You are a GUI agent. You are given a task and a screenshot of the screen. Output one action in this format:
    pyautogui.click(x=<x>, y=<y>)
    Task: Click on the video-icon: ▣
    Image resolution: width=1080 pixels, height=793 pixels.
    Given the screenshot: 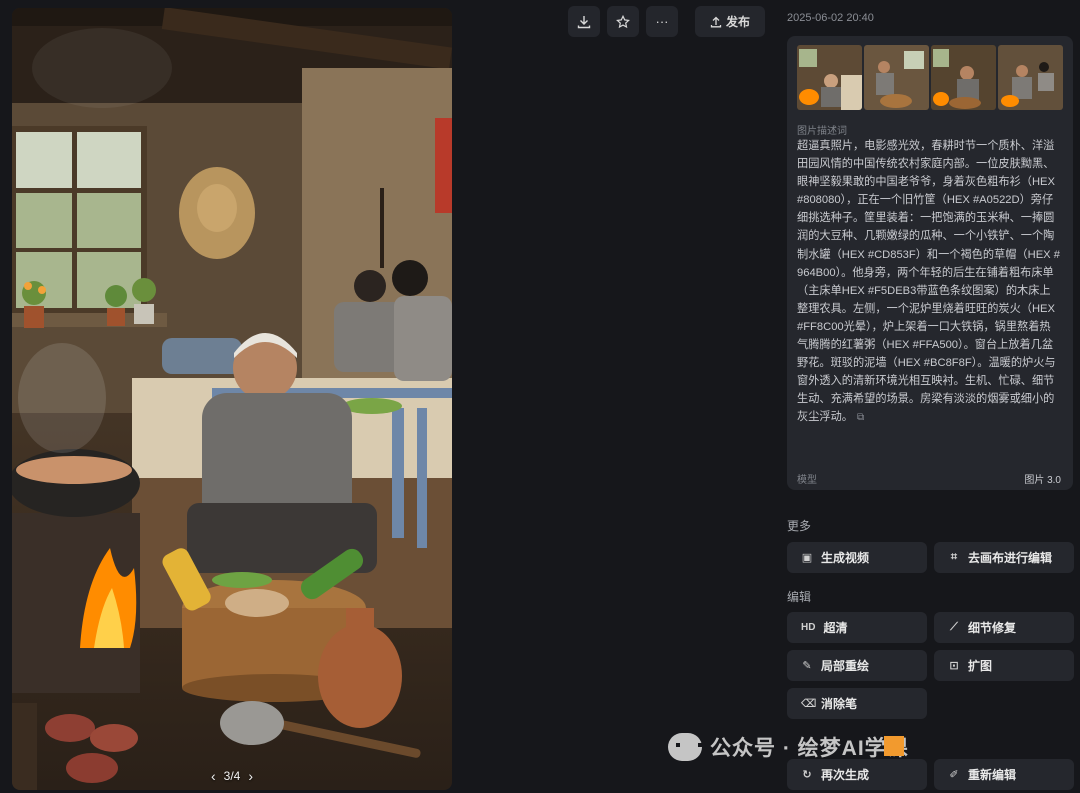 What is the action you would take?
    pyautogui.click(x=807, y=558)
    